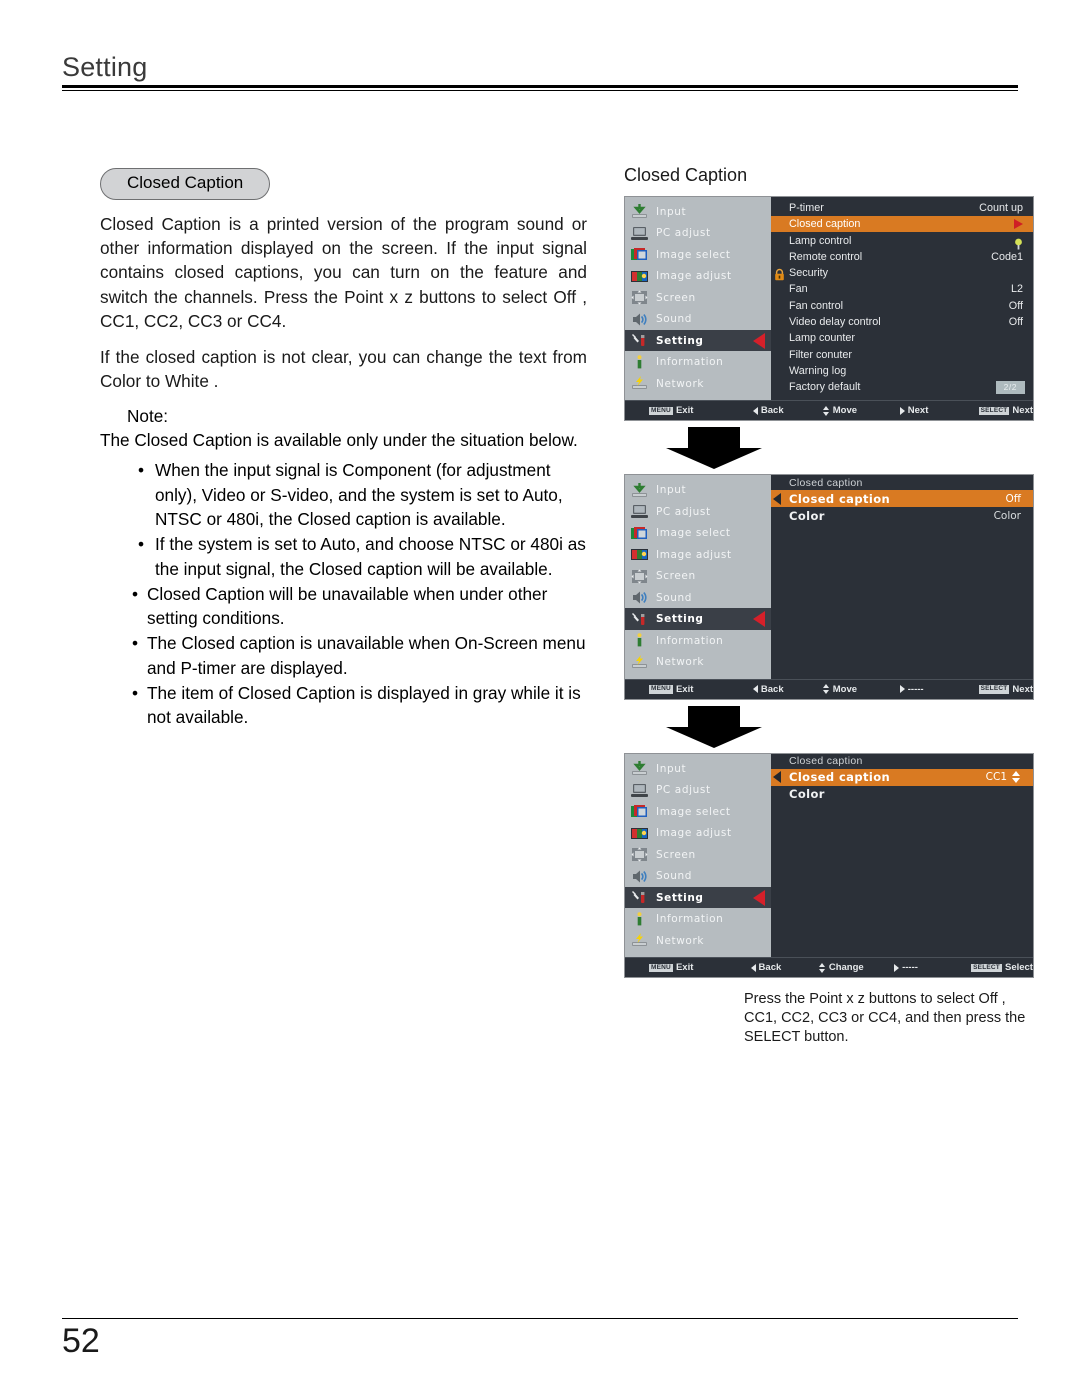 The height and width of the screenshot is (1397, 1080). Describe the element at coordinates (840, 777) in the screenshot. I see `submenu-row-label: Closed caption` at that location.